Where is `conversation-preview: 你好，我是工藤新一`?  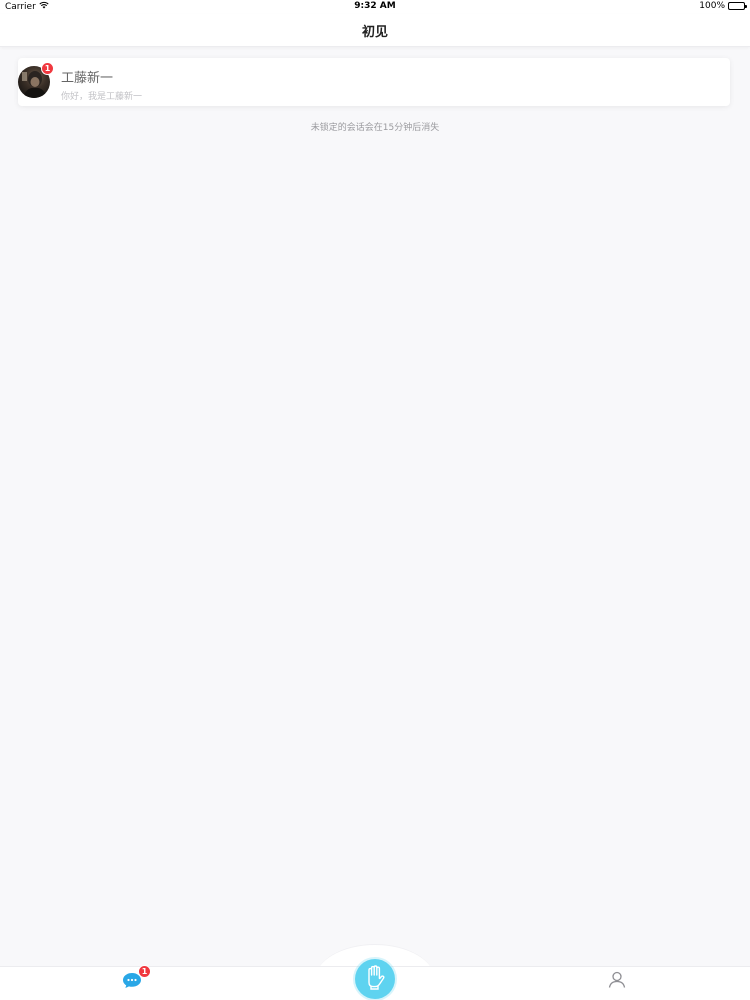 conversation-preview: 你好，我是工藤新一 is located at coordinates (102, 97).